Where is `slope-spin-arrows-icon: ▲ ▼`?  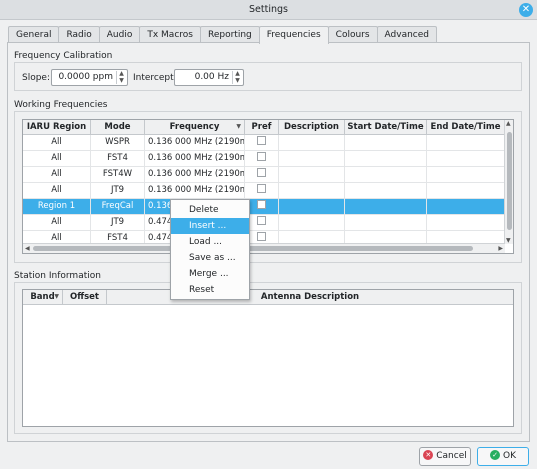 slope-spin-arrows-icon: ▲ ▼ is located at coordinates (121, 77).